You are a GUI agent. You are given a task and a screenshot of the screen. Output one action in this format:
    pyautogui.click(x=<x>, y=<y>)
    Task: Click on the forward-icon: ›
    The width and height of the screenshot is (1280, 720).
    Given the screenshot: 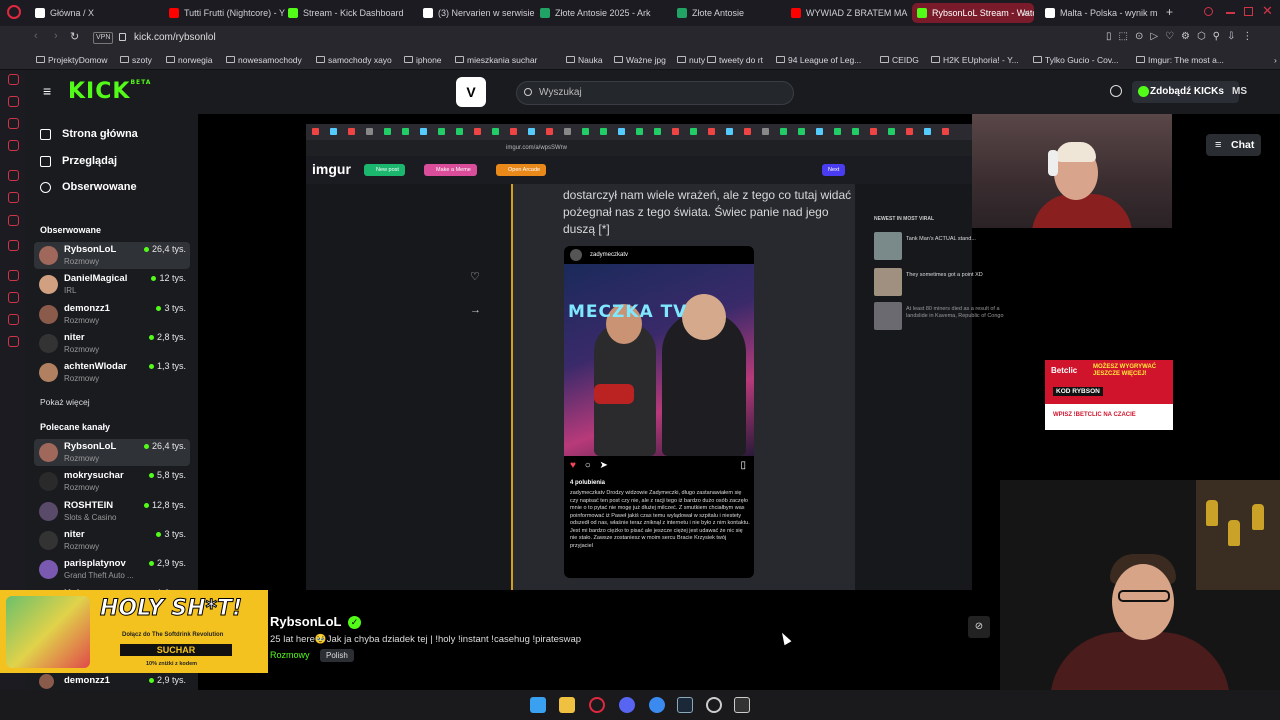 What is the action you would take?
    pyautogui.click(x=56, y=36)
    